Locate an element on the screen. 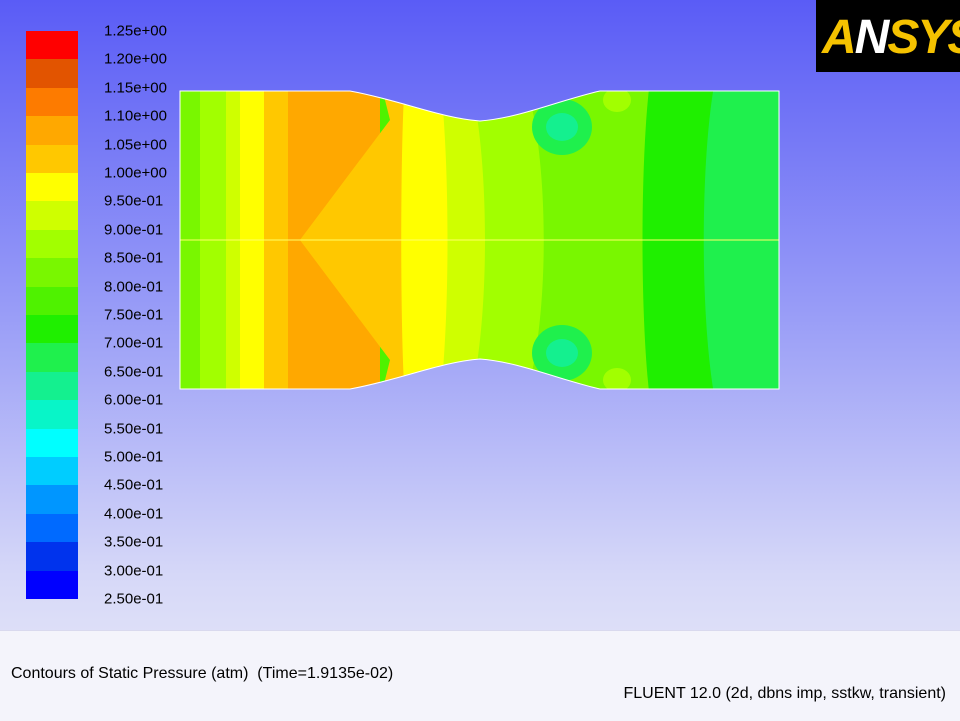  ansys-logo: ANSYS is located at coordinates (888, 36).